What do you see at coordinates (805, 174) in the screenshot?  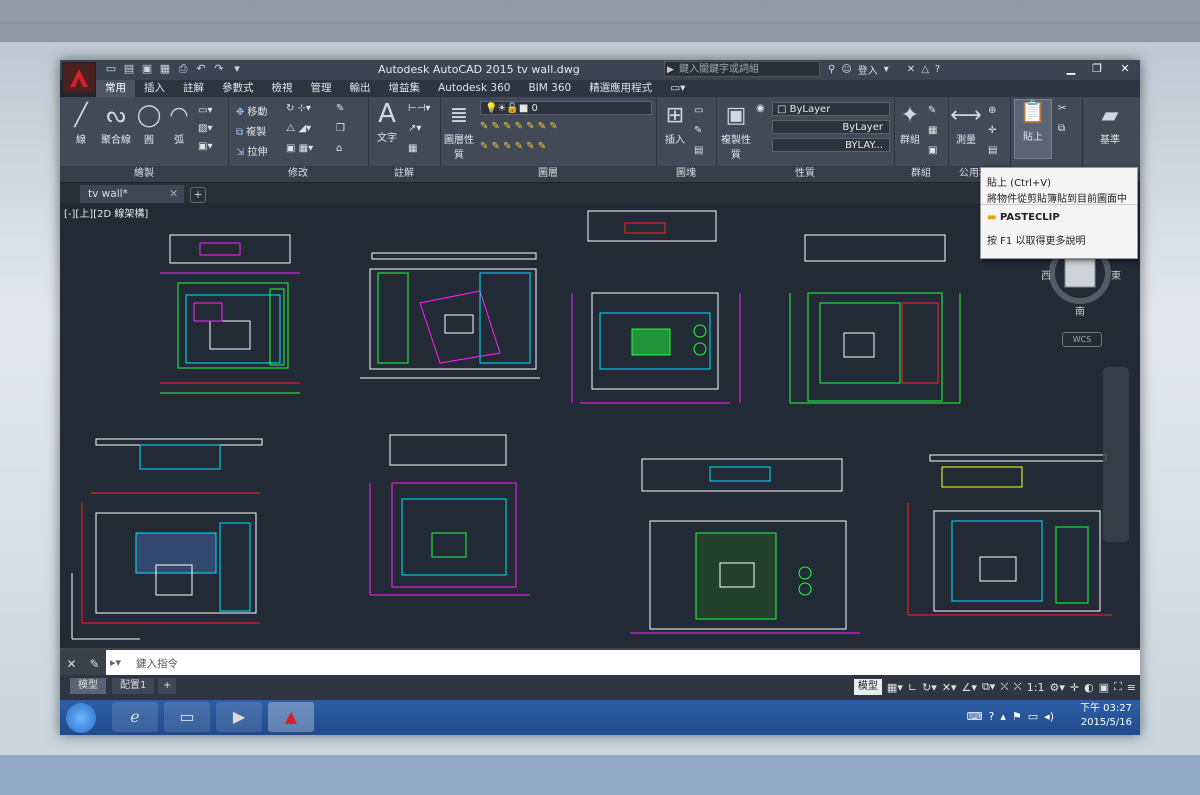 I see `properties-panel-label: 性質` at bounding box center [805, 174].